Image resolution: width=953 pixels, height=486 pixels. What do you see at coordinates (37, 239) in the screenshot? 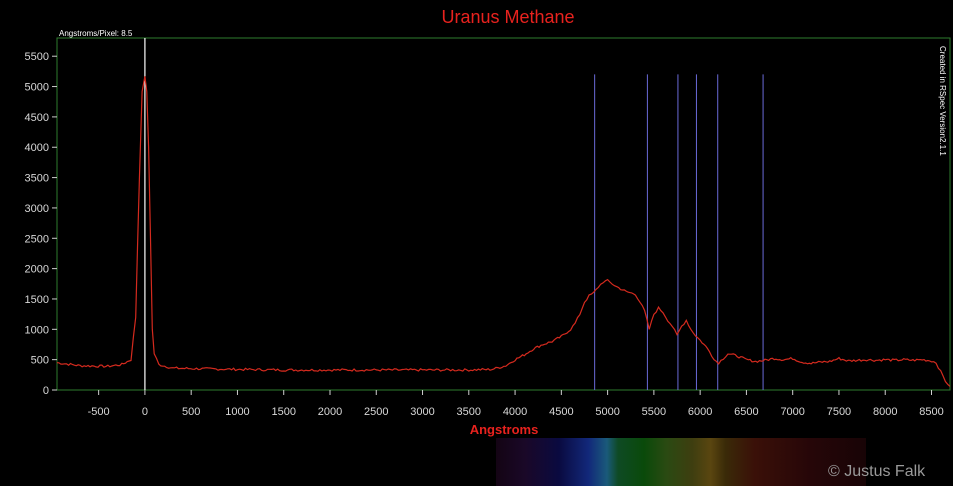
I see `y-tick-label: 2500` at bounding box center [37, 239].